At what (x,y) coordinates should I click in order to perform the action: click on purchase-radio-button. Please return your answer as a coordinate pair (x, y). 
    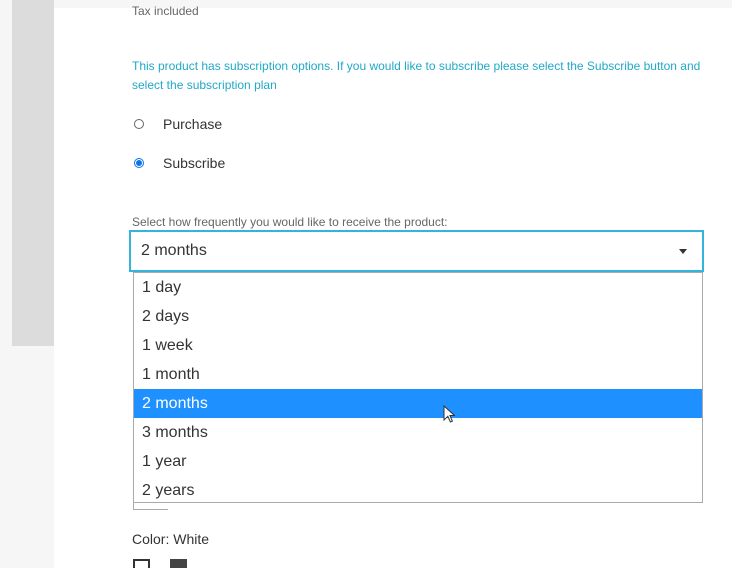
    Looking at the image, I should click on (139, 124).